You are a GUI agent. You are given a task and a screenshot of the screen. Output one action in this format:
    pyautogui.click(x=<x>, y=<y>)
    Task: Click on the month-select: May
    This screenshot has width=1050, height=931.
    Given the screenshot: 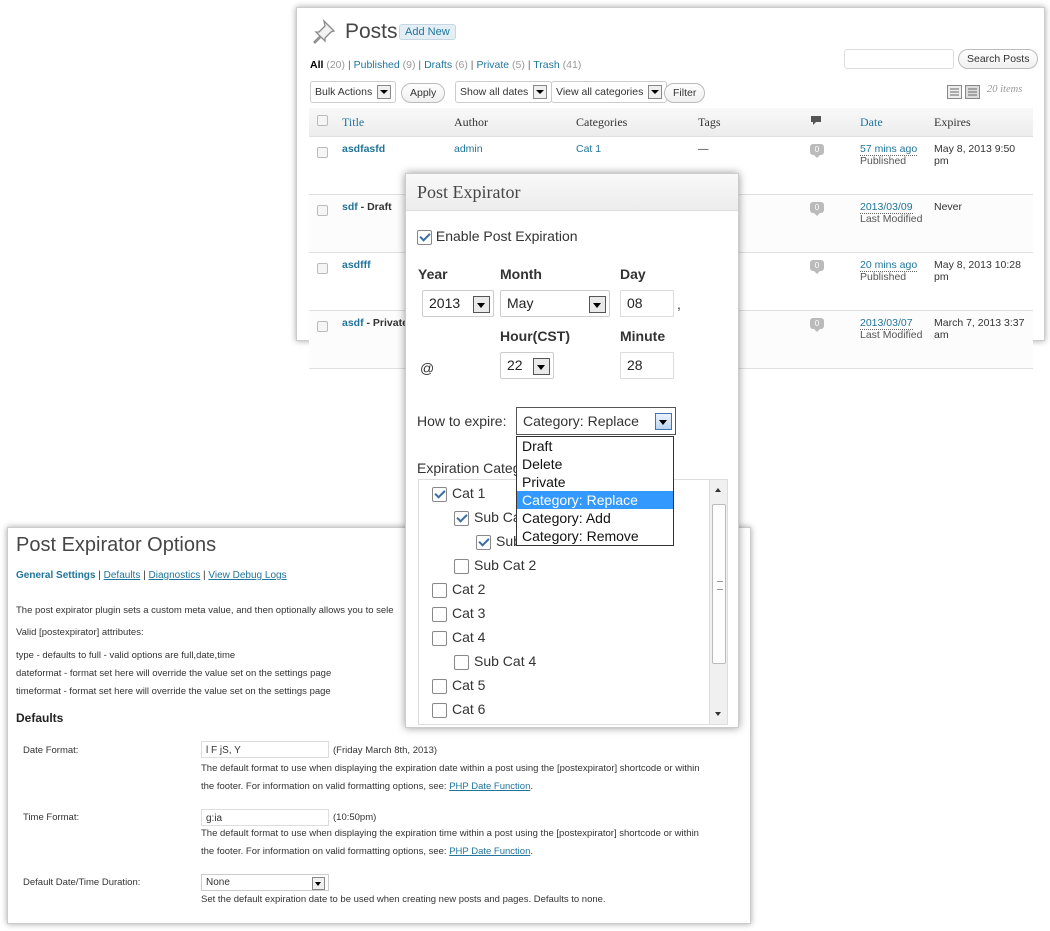 What is the action you would take?
    pyautogui.click(x=555, y=303)
    